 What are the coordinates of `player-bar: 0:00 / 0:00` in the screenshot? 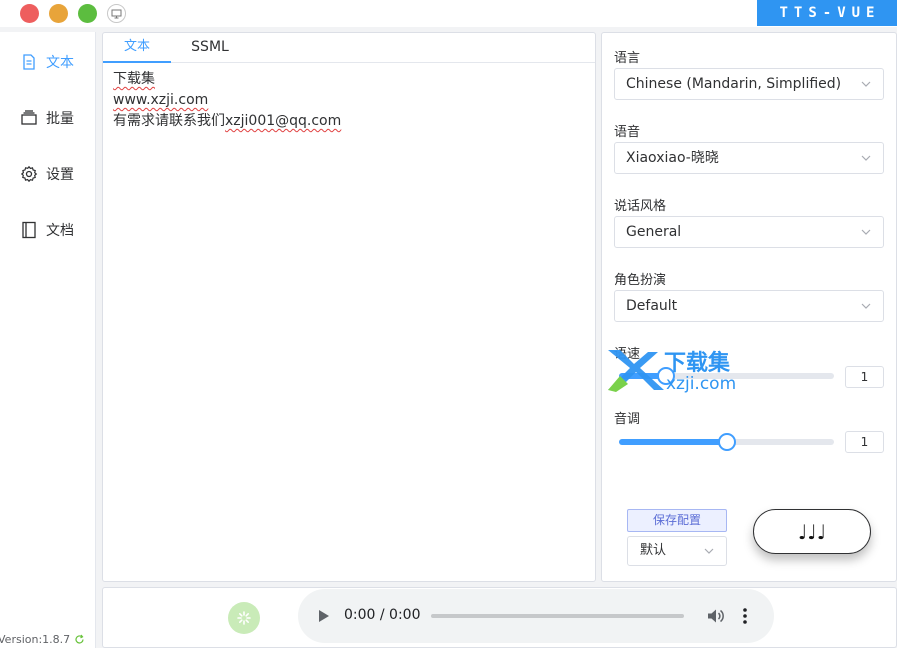 It's located at (499, 617).